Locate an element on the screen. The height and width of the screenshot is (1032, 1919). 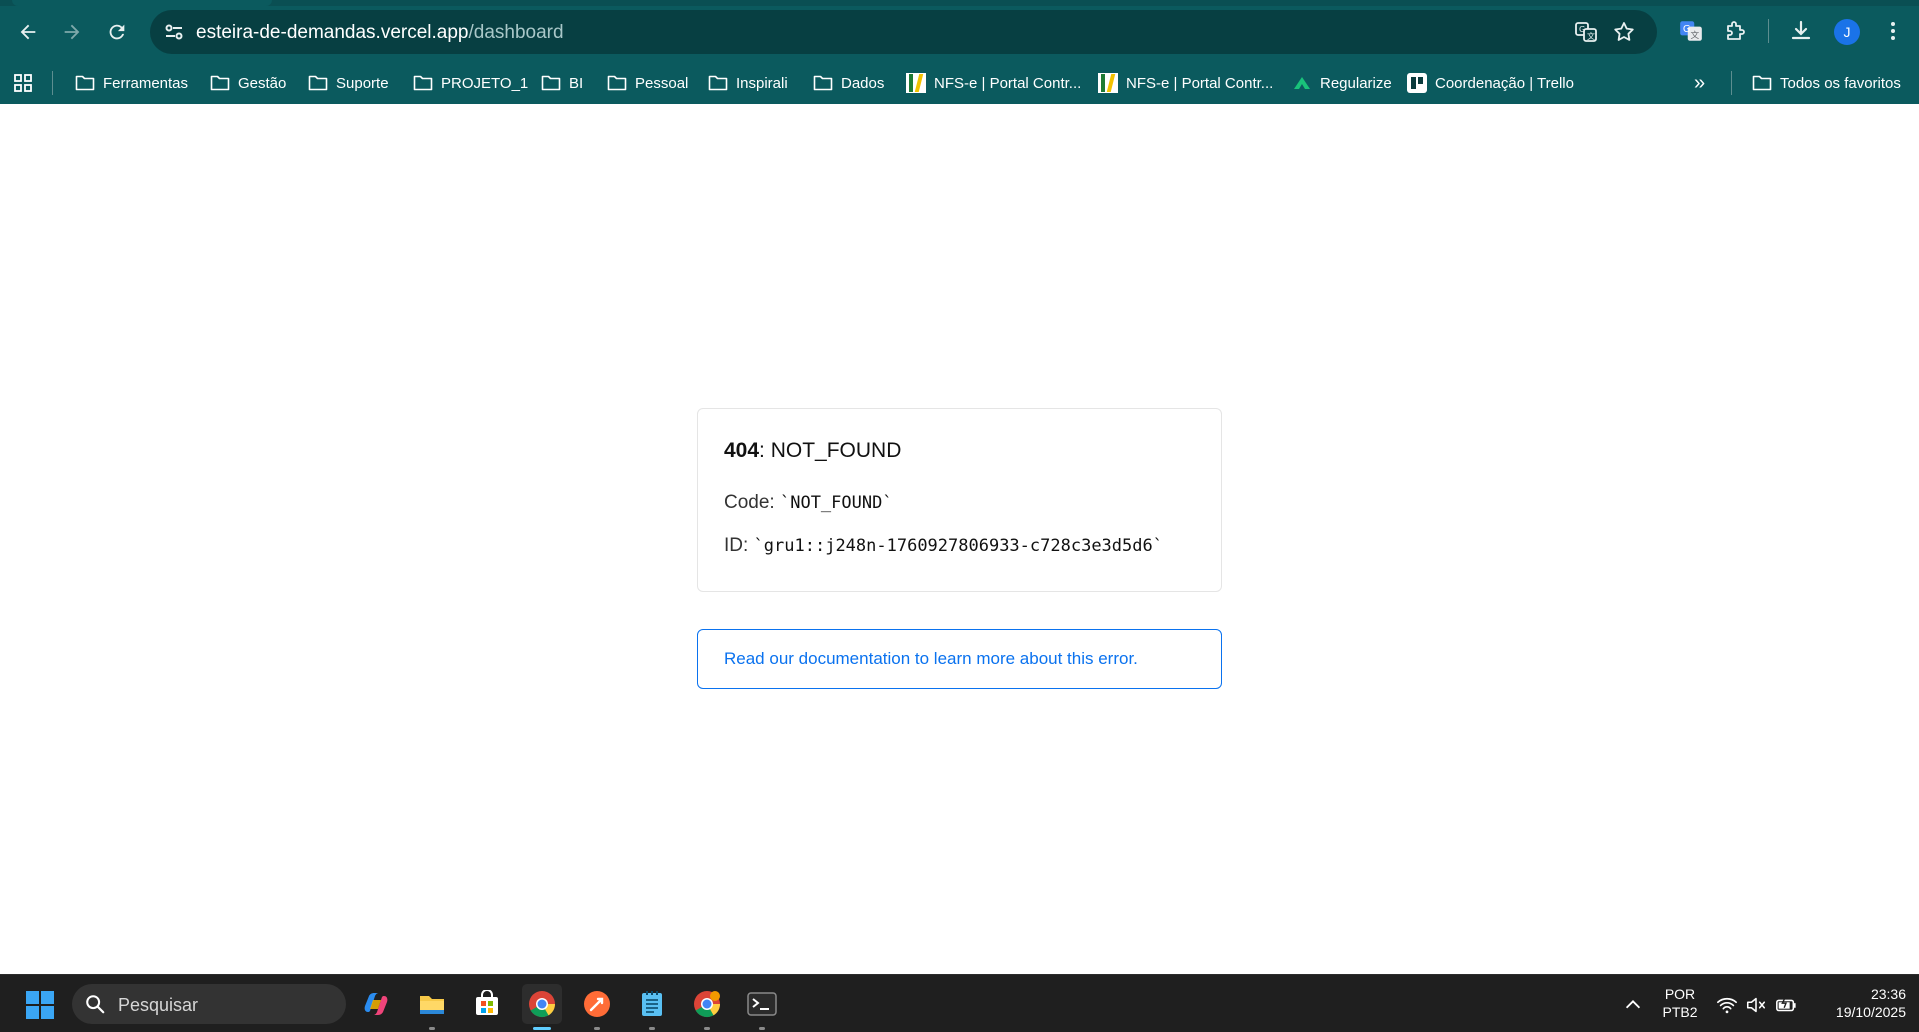
menu-button is located at coordinates (1893, 31).